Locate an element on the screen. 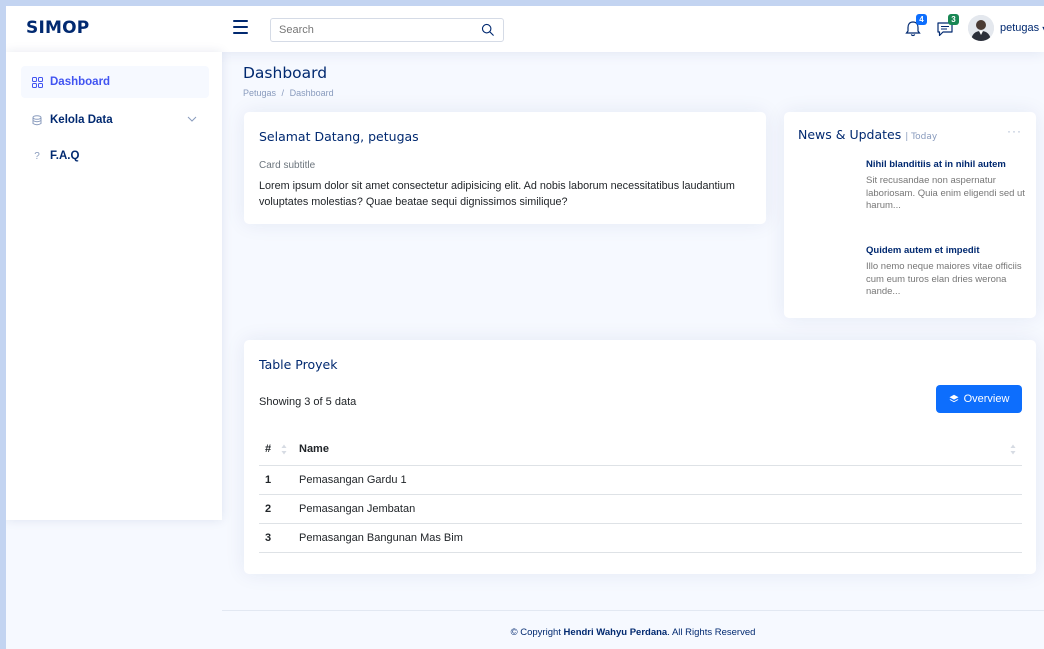 The height and width of the screenshot is (649, 1044). news-card-title: News & Updates | Today is located at coordinates (867, 134).